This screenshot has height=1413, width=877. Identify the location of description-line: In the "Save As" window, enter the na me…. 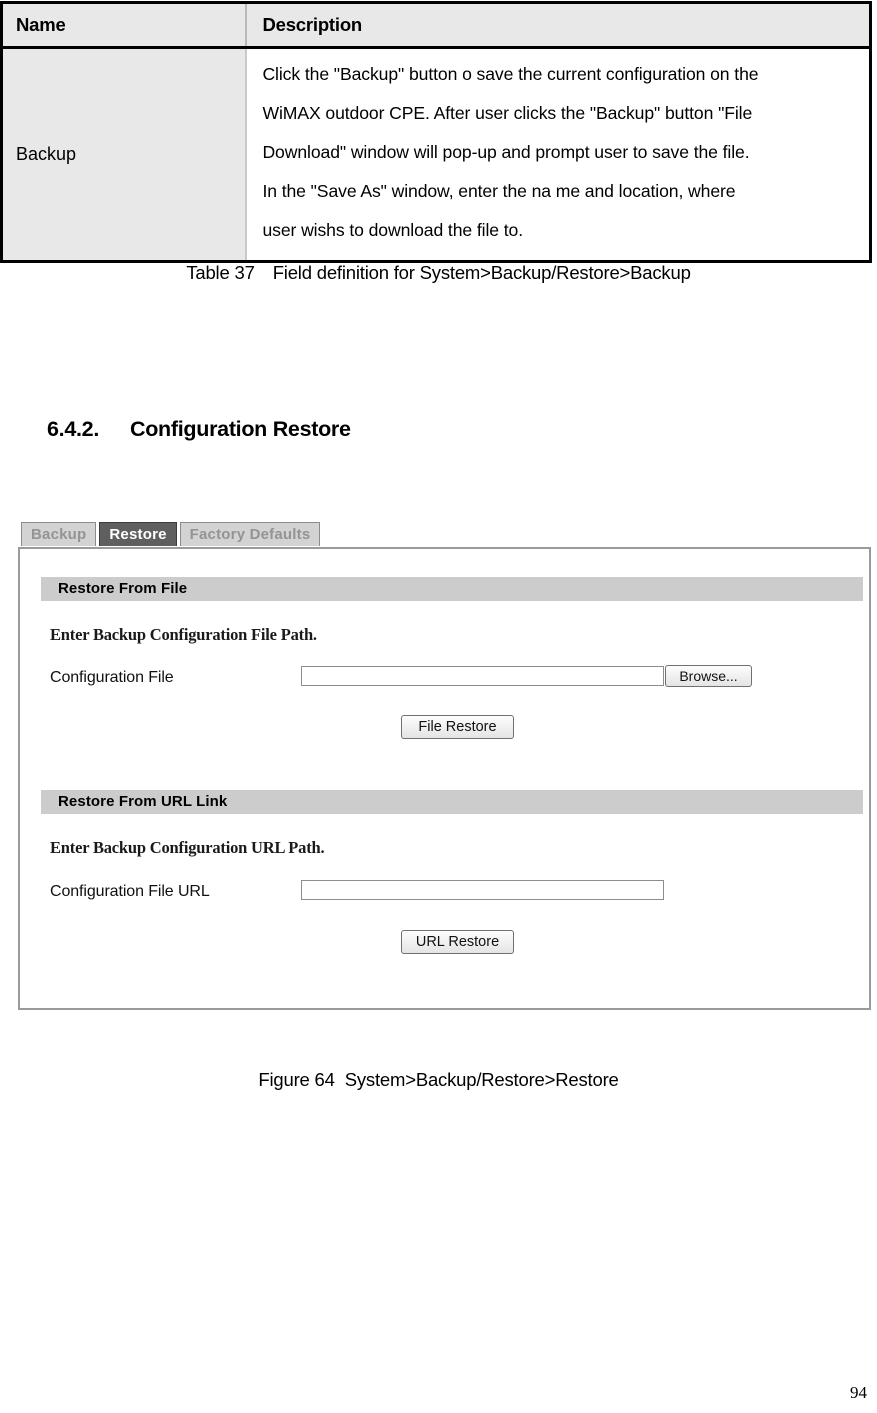
(499, 191).